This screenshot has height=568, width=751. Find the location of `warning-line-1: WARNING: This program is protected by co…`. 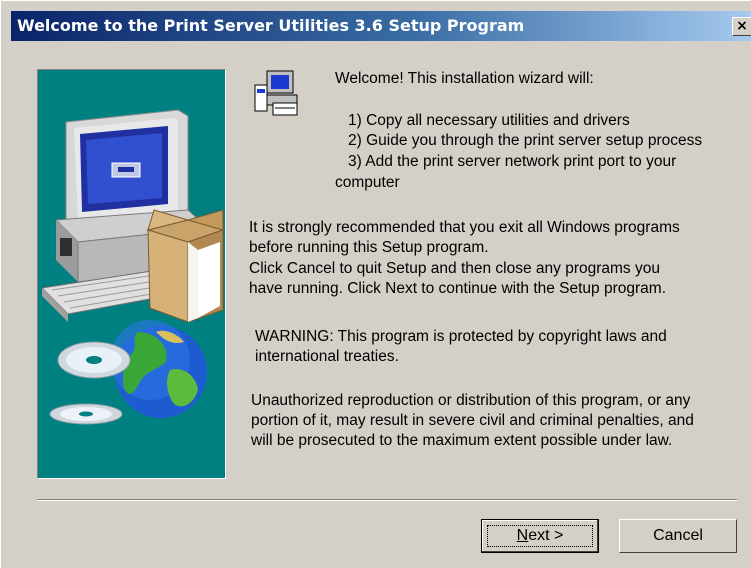

warning-line-1: WARNING: This program is protected by co… is located at coordinates (461, 336).